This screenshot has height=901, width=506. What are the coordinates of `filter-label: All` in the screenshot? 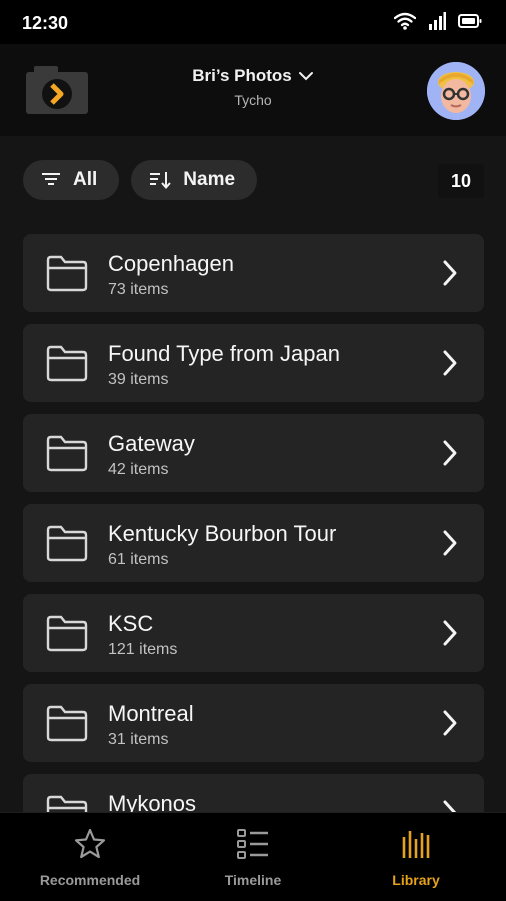 It's located at (85, 179).